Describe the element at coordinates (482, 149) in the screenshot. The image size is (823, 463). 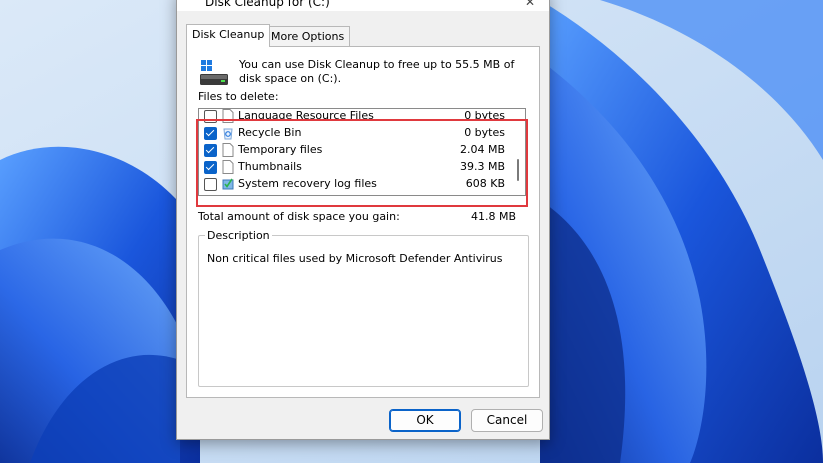
I see `file-size: 2.04 MB` at that location.